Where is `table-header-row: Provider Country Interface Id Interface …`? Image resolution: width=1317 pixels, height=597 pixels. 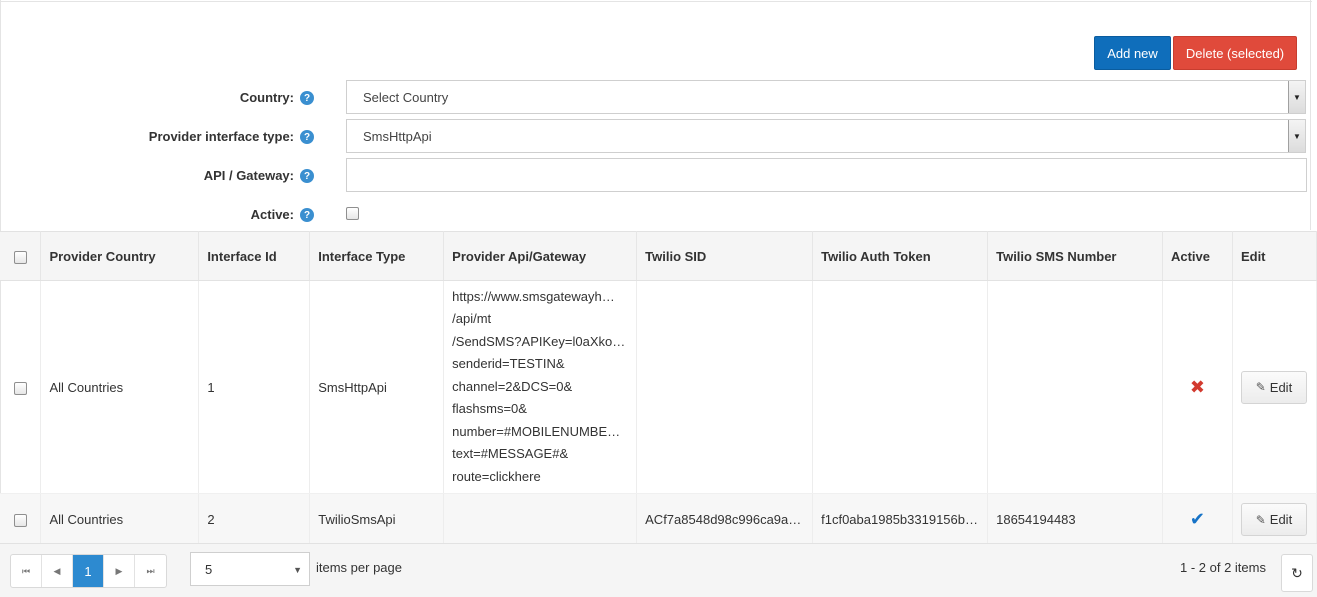 table-header-row: Provider Country Interface Id Interface … is located at coordinates (658, 256).